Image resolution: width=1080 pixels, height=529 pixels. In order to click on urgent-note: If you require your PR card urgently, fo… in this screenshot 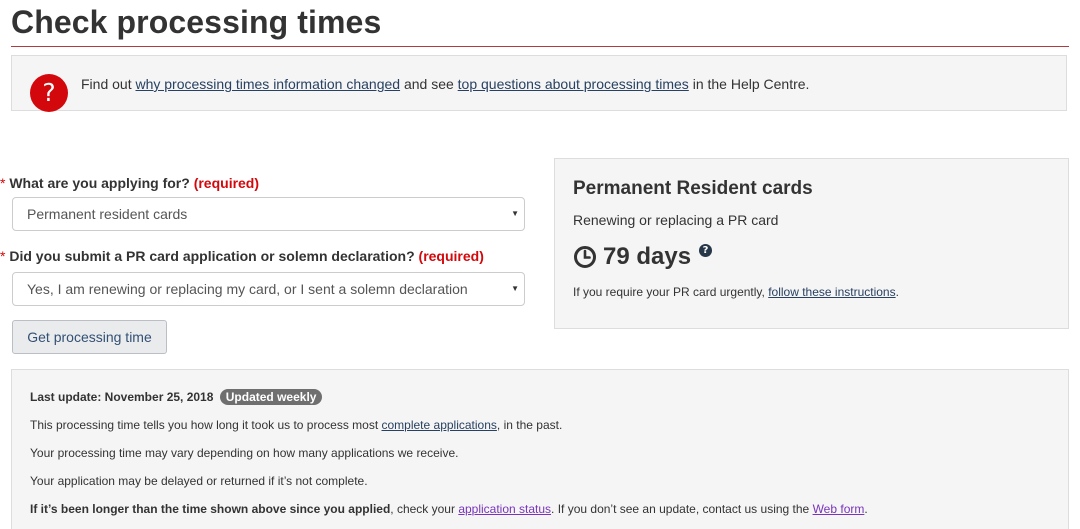, I will do `click(736, 292)`.